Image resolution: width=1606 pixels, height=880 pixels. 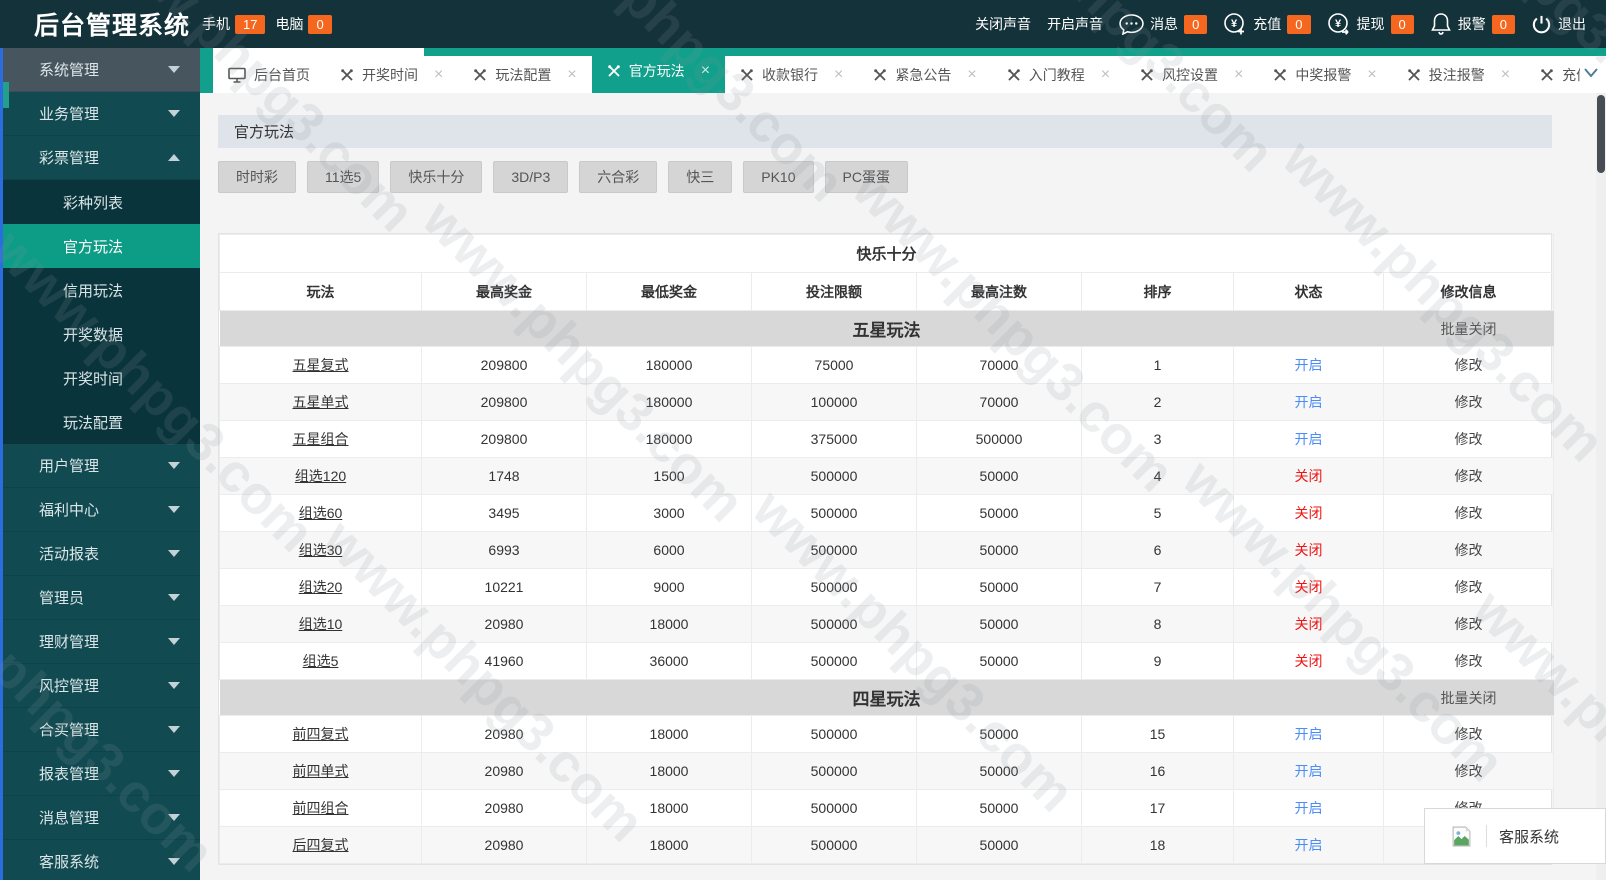 I want to click on sidebar-item: 系统管理, so click(x=101, y=70).